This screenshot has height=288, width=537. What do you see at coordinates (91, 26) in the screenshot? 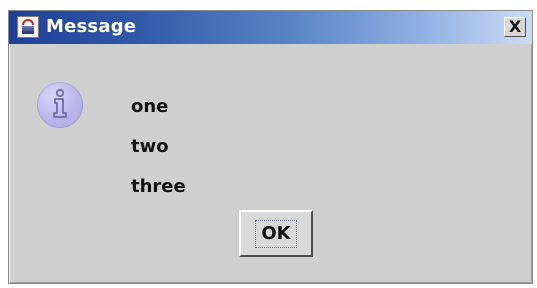
I see `window-title: Message` at bounding box center [91, 26].